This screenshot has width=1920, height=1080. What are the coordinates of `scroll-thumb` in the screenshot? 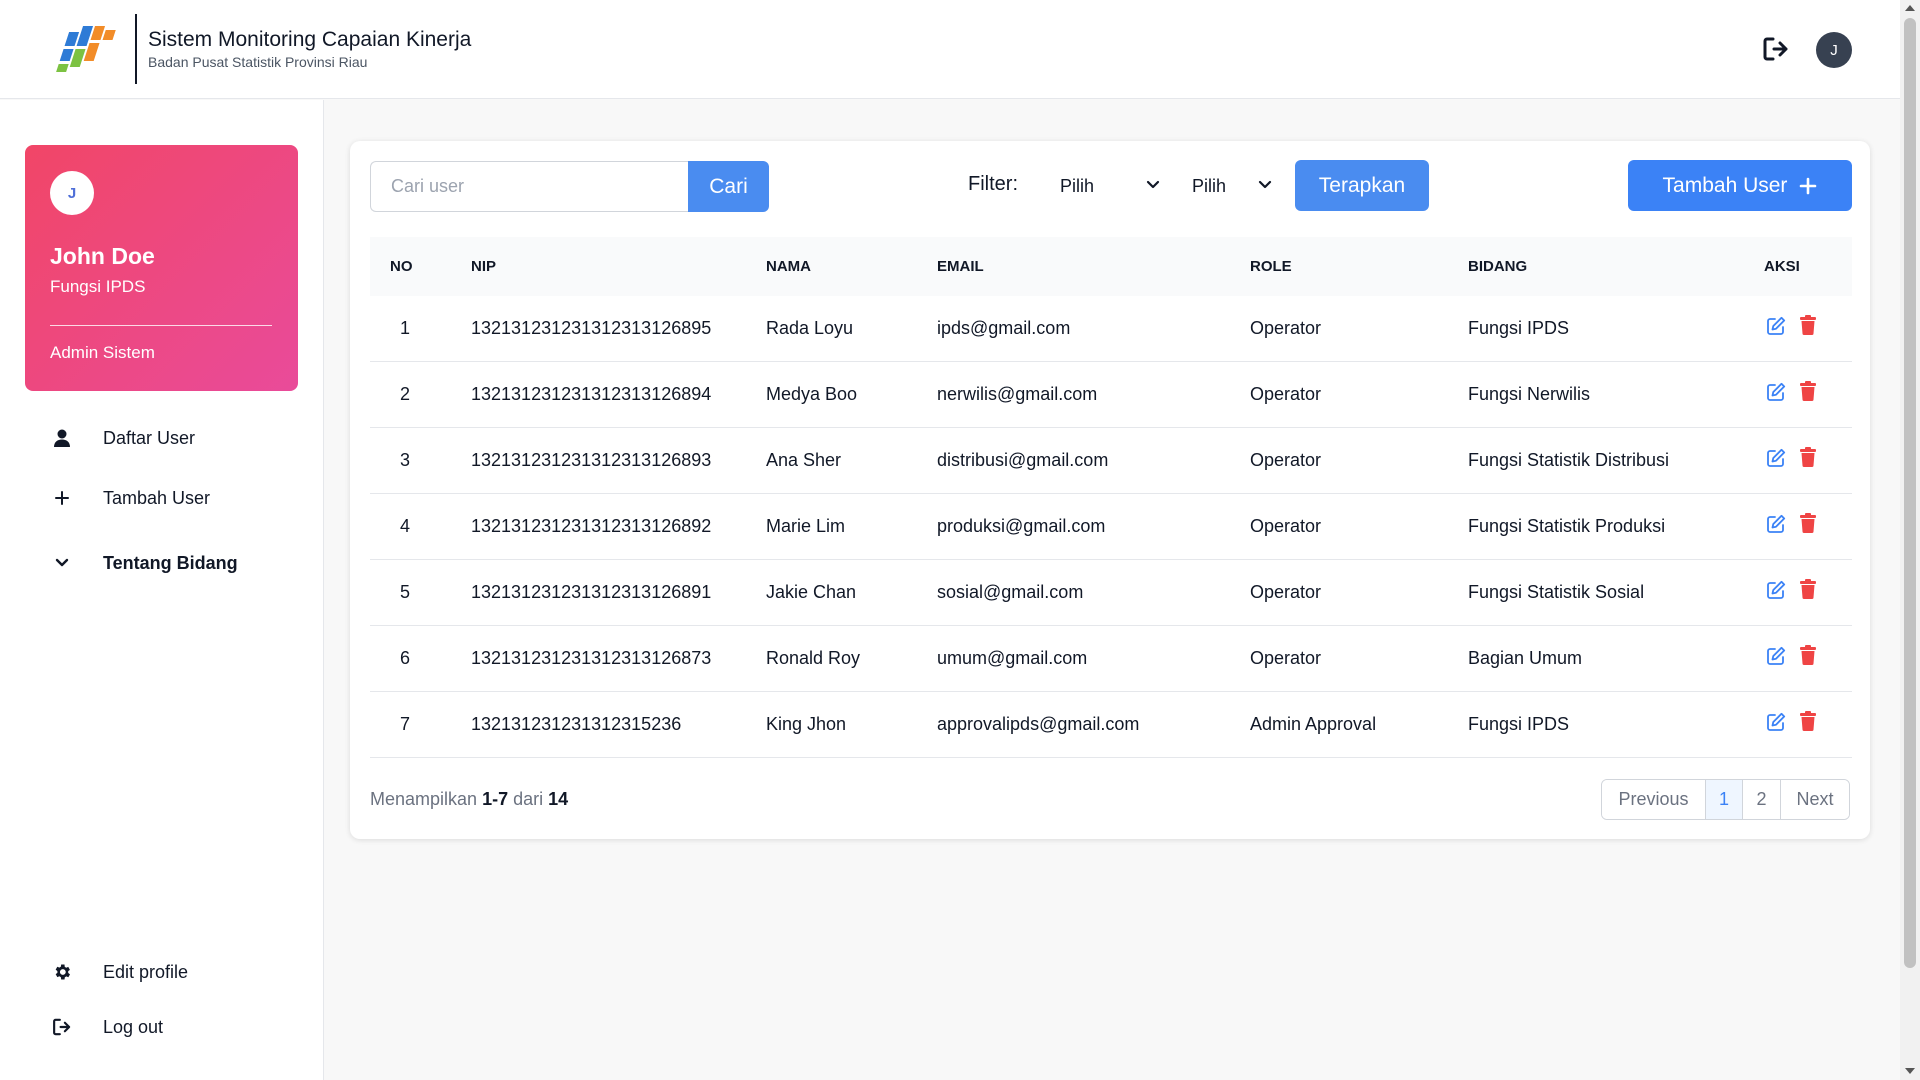 It's located at (1910, 493).